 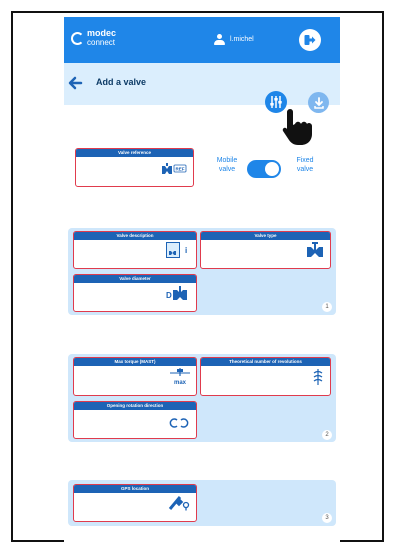 I want to click on logout-icon, so click(x=310, y=40).